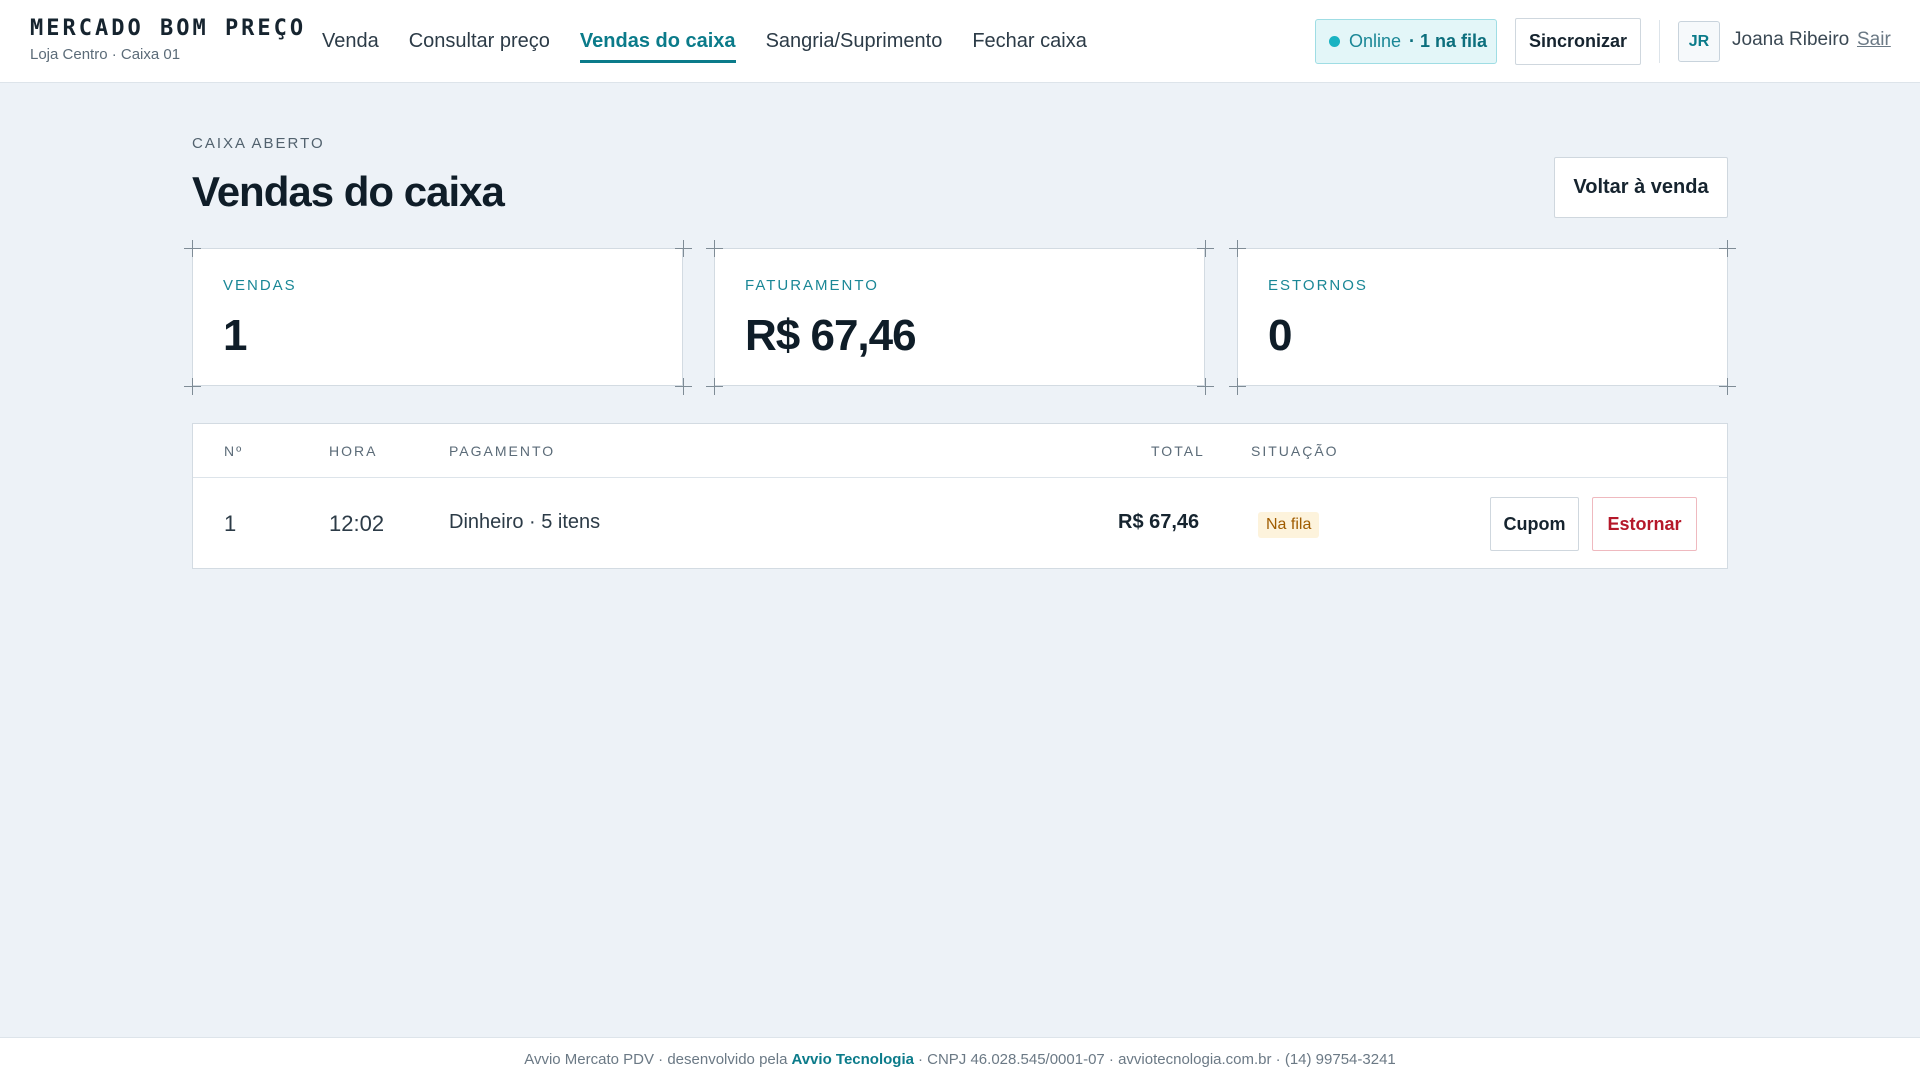 The height and width of the screenshot is (1080, 1920). I want to click on nav-sangria-suprimento: Sangria/Suprimento, so click(854, 41).